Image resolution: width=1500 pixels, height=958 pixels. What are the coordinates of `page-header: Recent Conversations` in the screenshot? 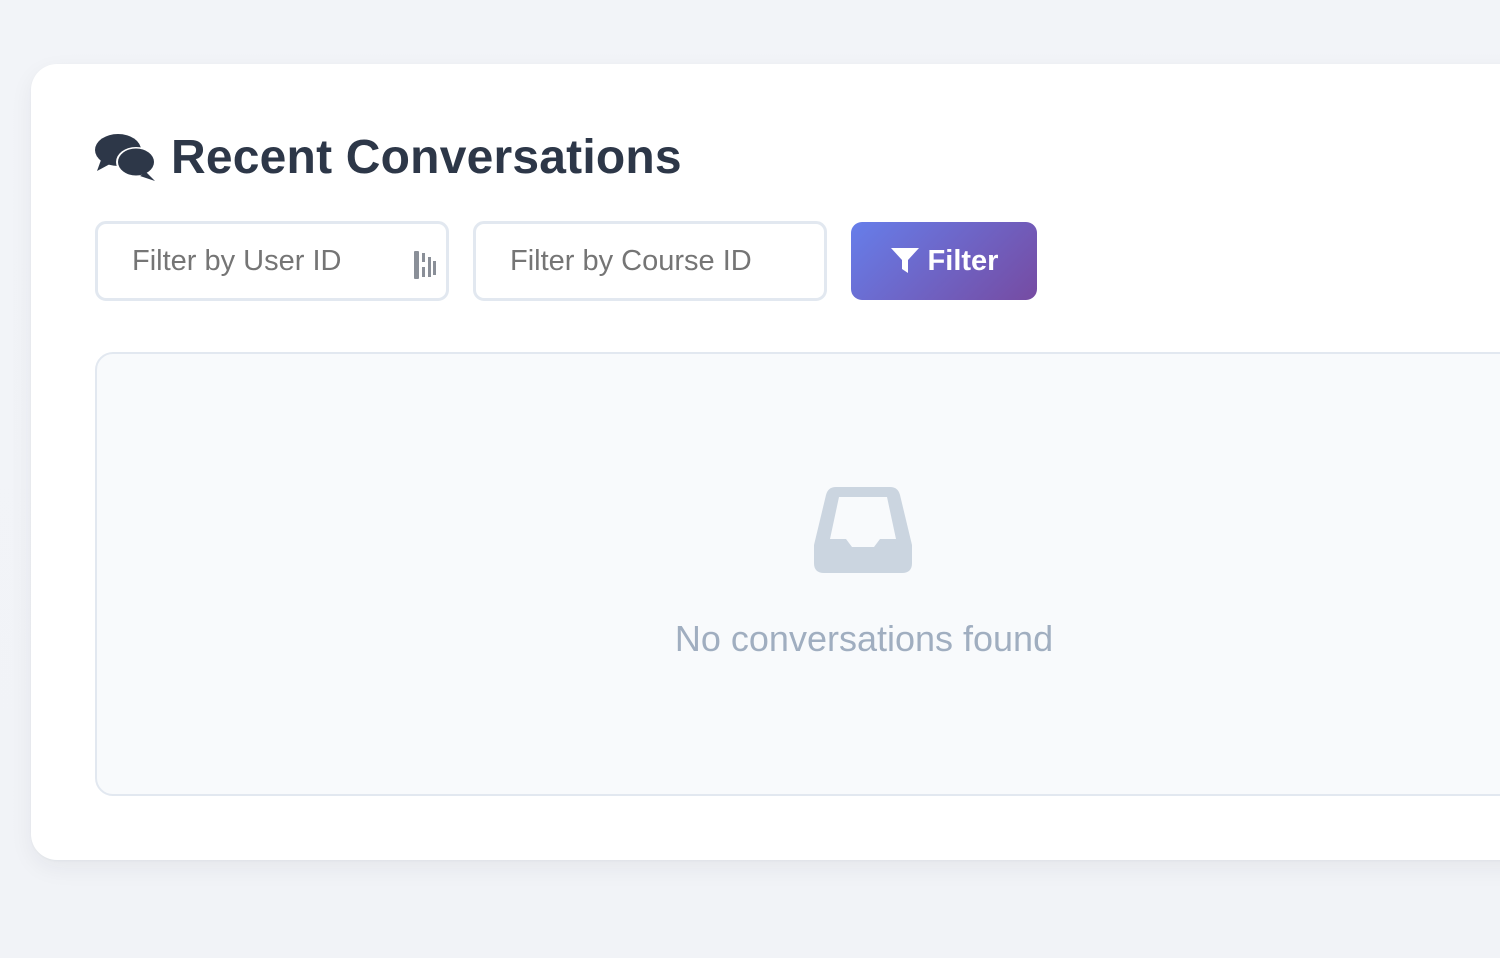 It's located at (388, 158).